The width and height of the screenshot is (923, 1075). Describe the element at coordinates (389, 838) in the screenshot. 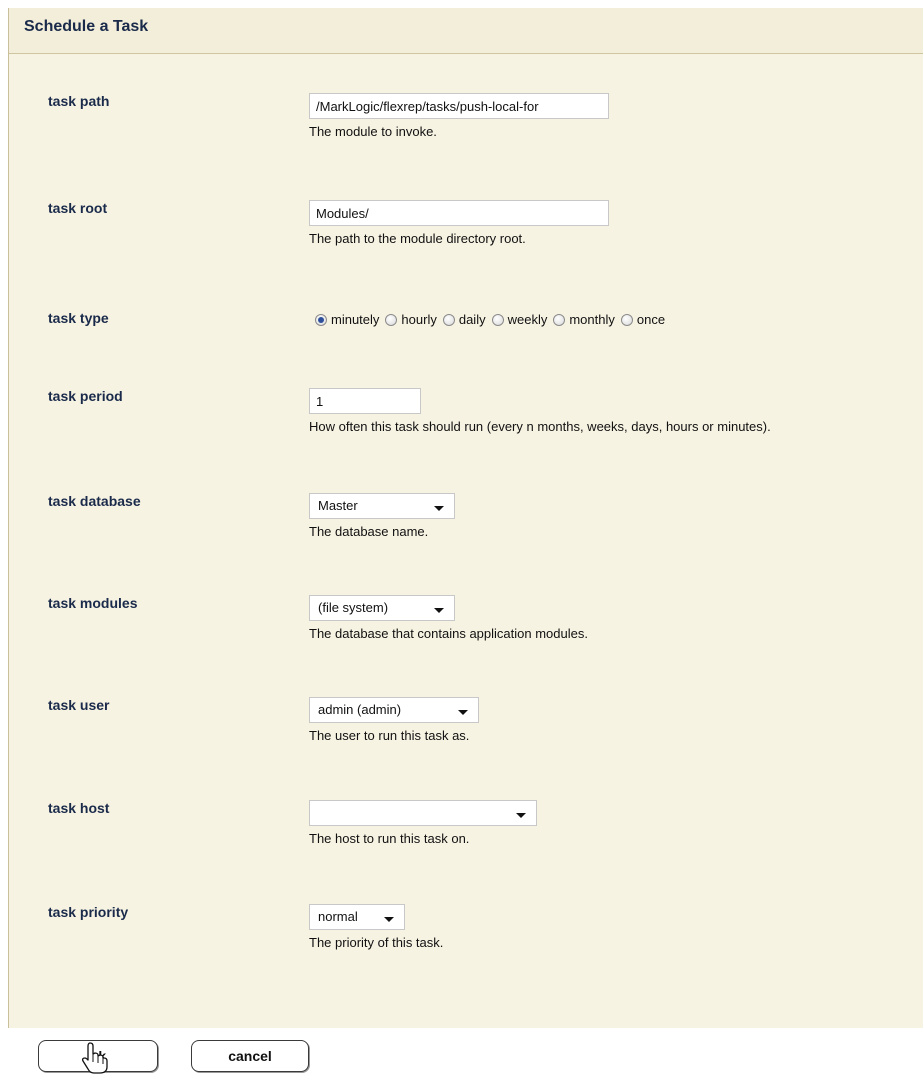

I see `task-host-help: The host to run this task on.` at that location.